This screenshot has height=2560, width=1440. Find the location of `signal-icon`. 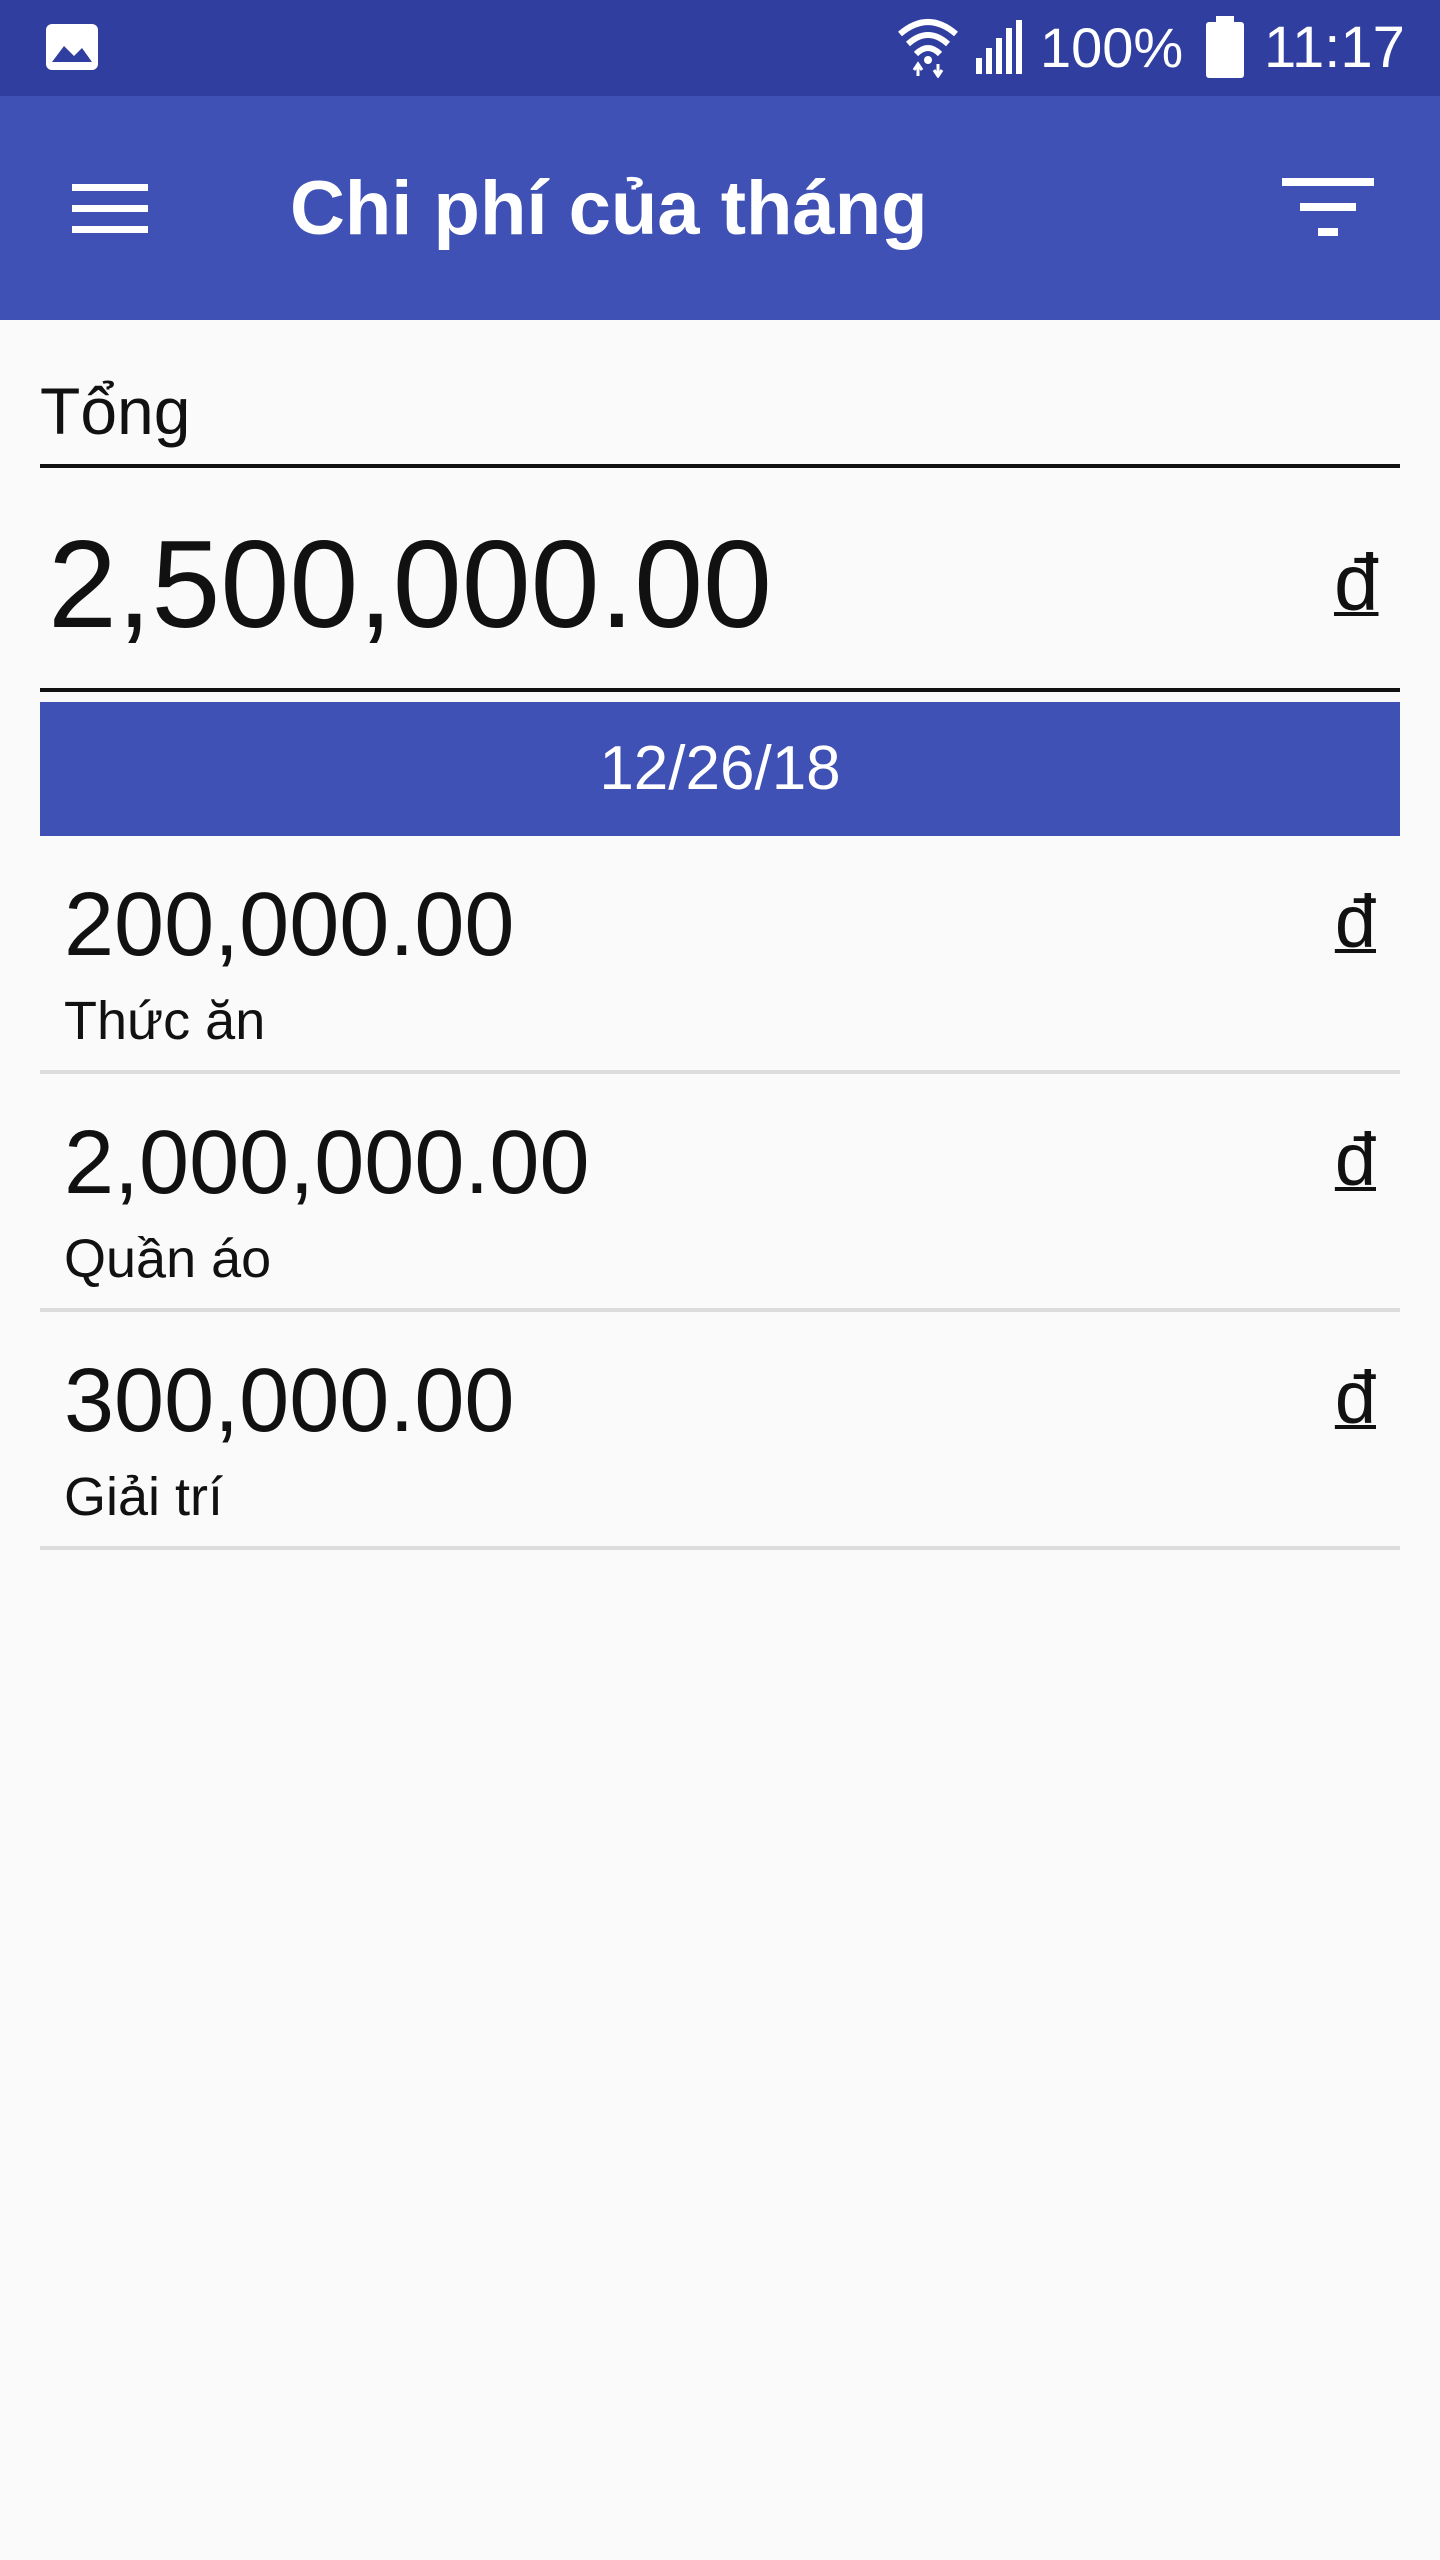

signal-icon is located at coordinates (999, 47).